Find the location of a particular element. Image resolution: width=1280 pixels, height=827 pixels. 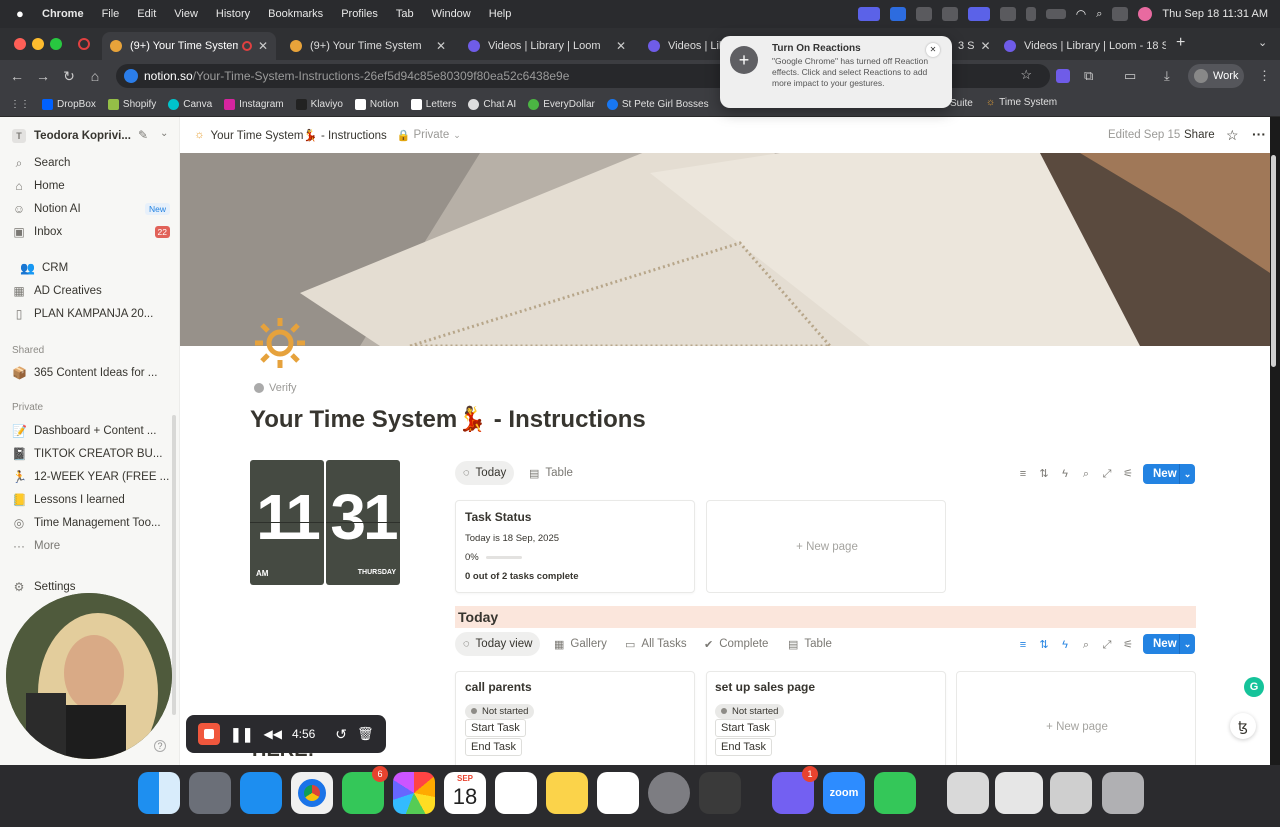

close-window-icon is located at coordinates (20, 44).